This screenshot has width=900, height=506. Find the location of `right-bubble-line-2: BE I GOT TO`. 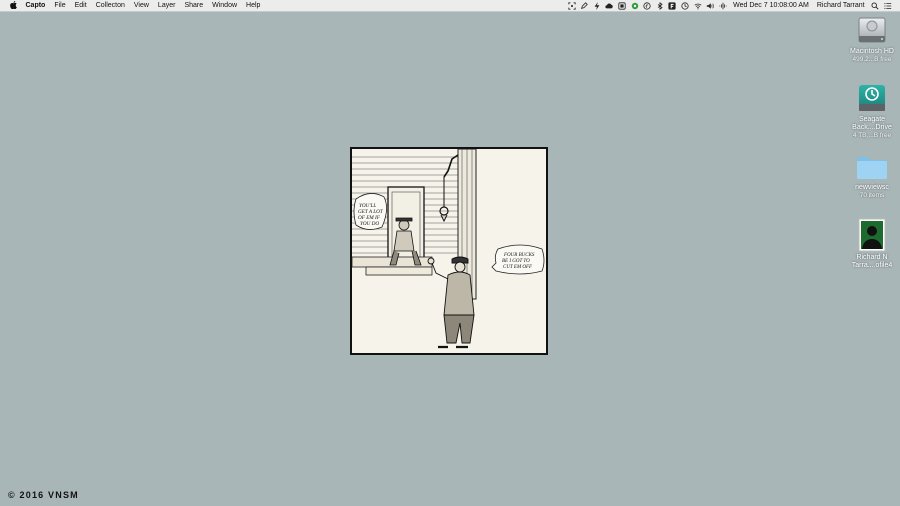

right-bubble-line-2: BE I GOT TO is located at coordinates (516, 261).